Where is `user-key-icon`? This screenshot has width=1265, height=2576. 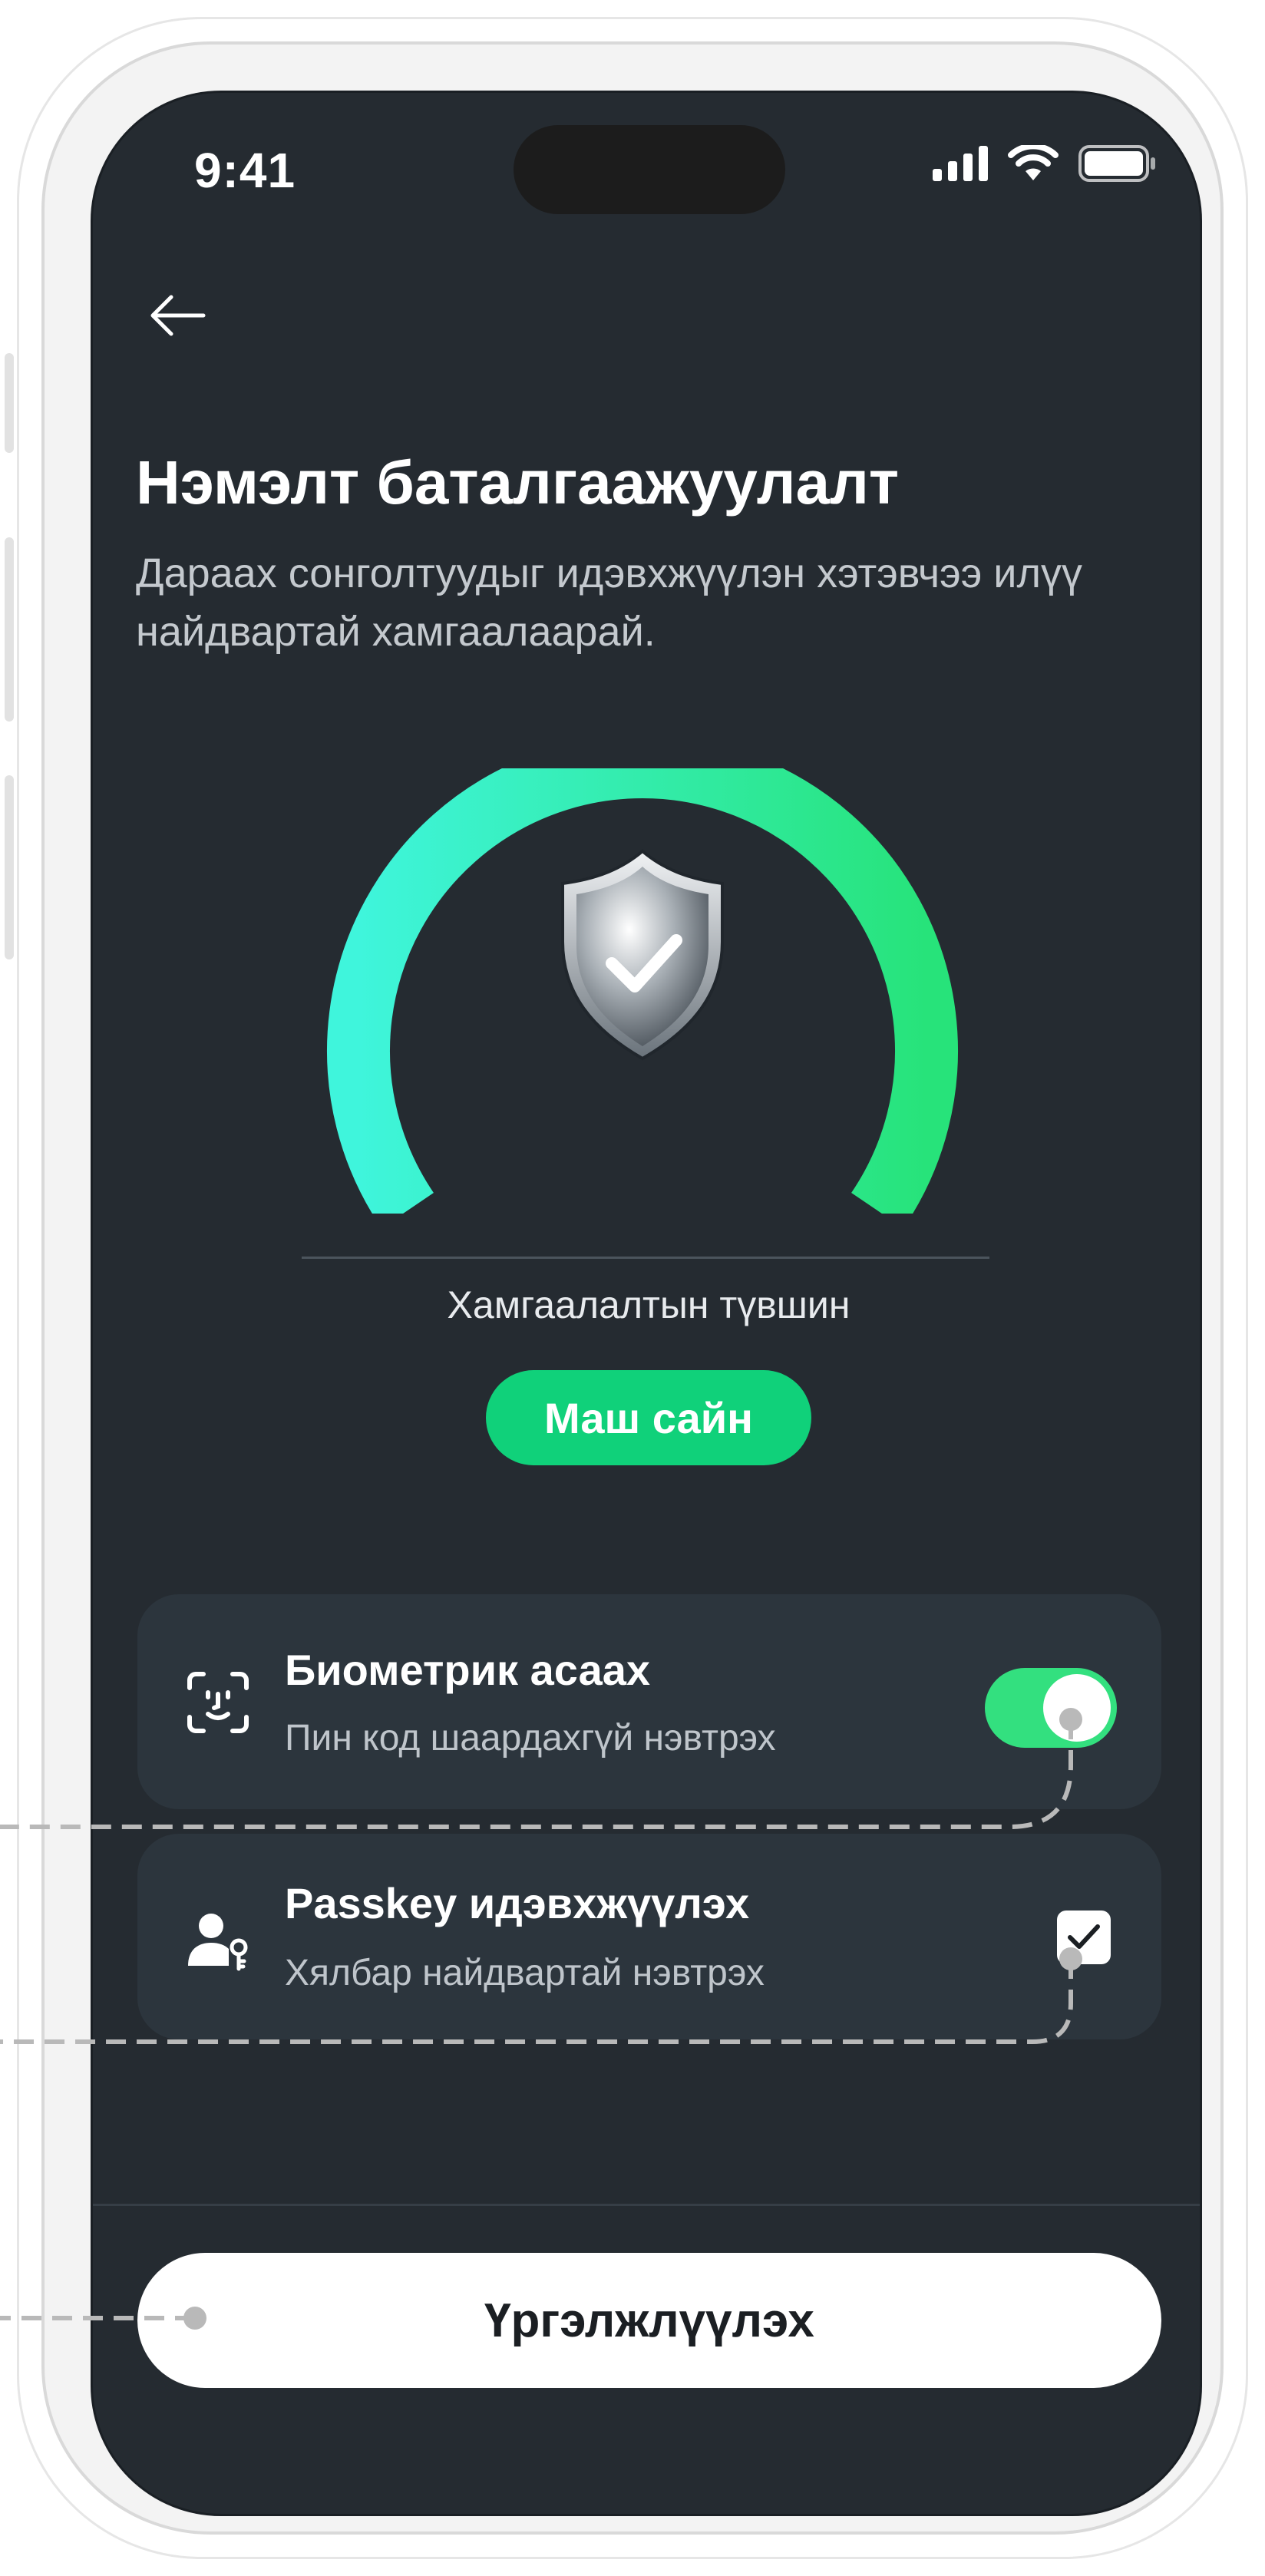
user-key-icon is located at coordinates (218, 1940).